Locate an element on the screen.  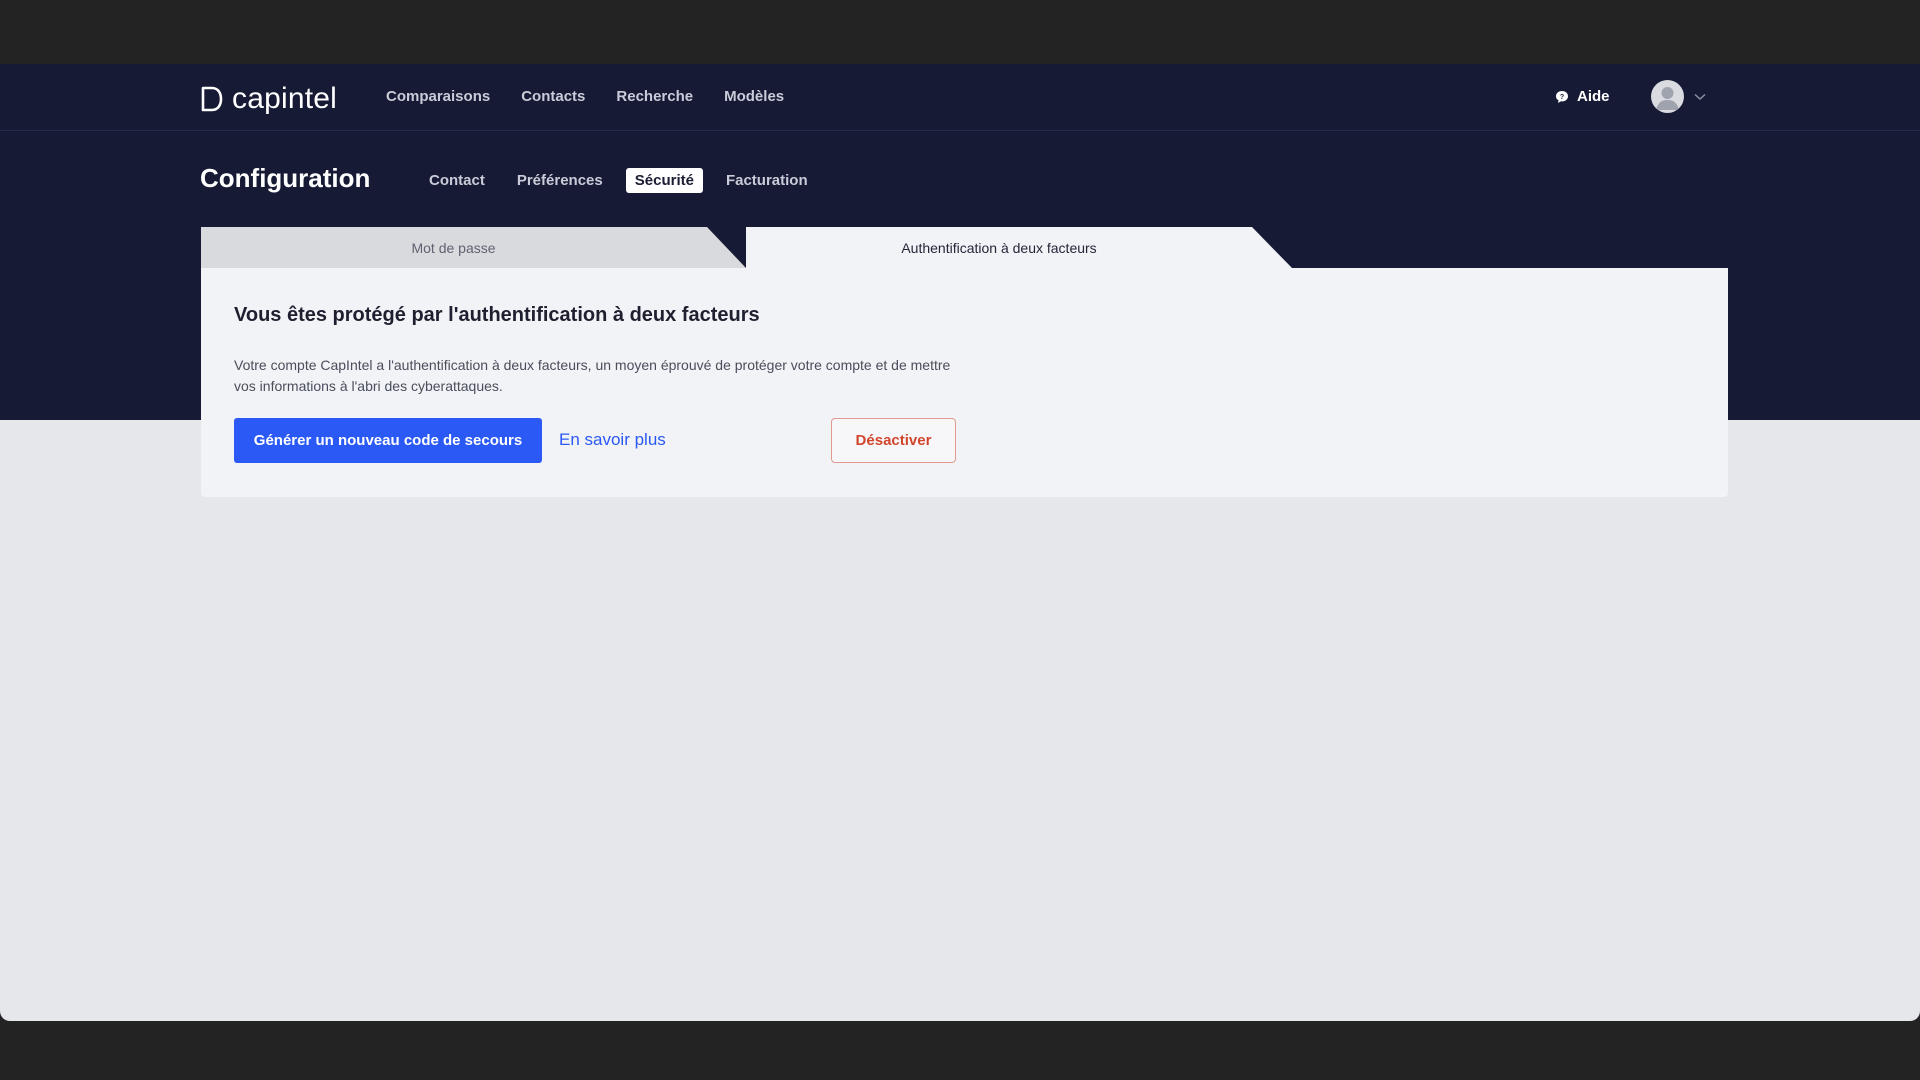
logo: capintel is located at coordinates (268, 99).